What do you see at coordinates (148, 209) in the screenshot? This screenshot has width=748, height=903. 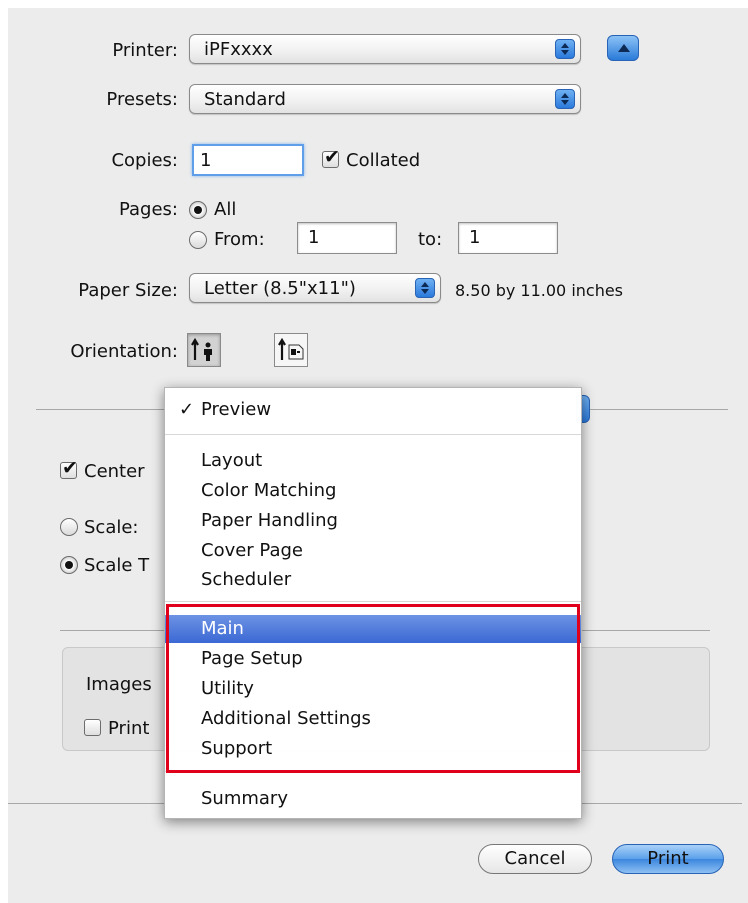 I see `pages-label: Pages:` at bounding box center [148, 209].